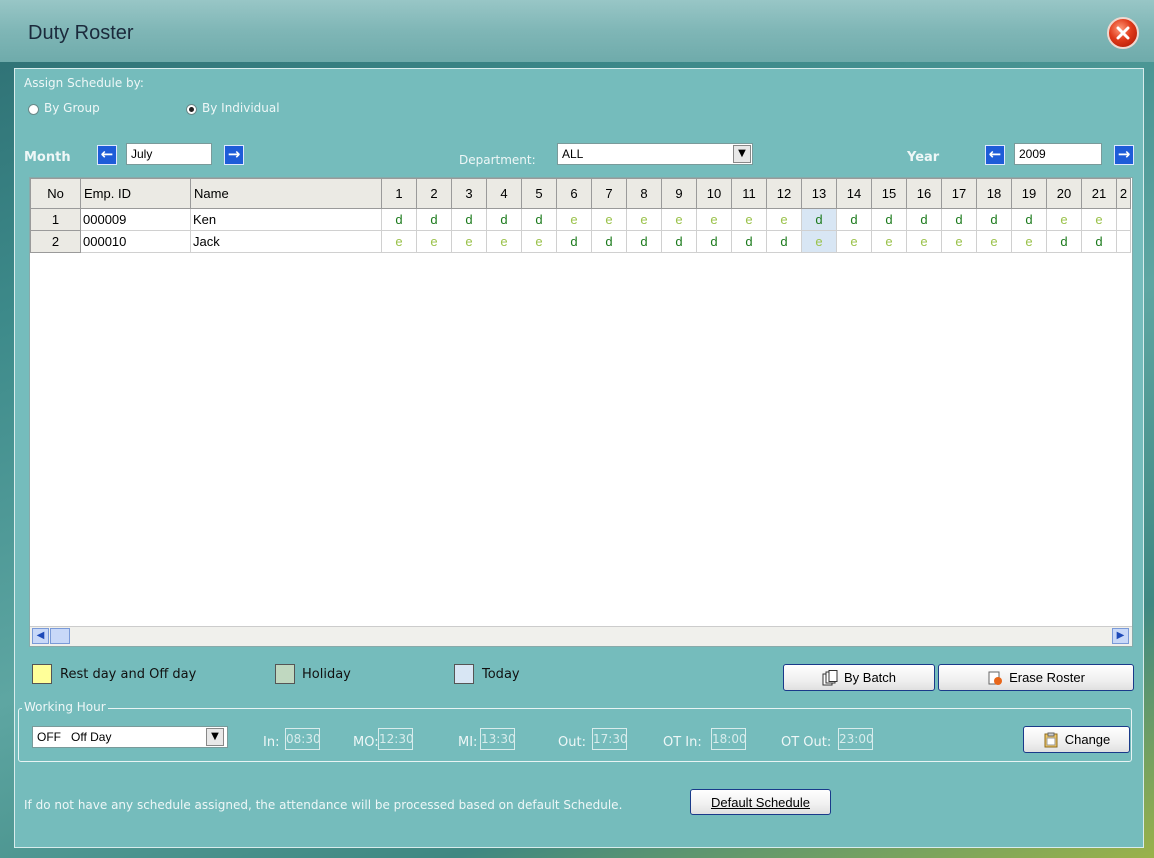 This screenshot has width=1154, height=858. I want to click on day-column-header: 11, so click(749, 193).